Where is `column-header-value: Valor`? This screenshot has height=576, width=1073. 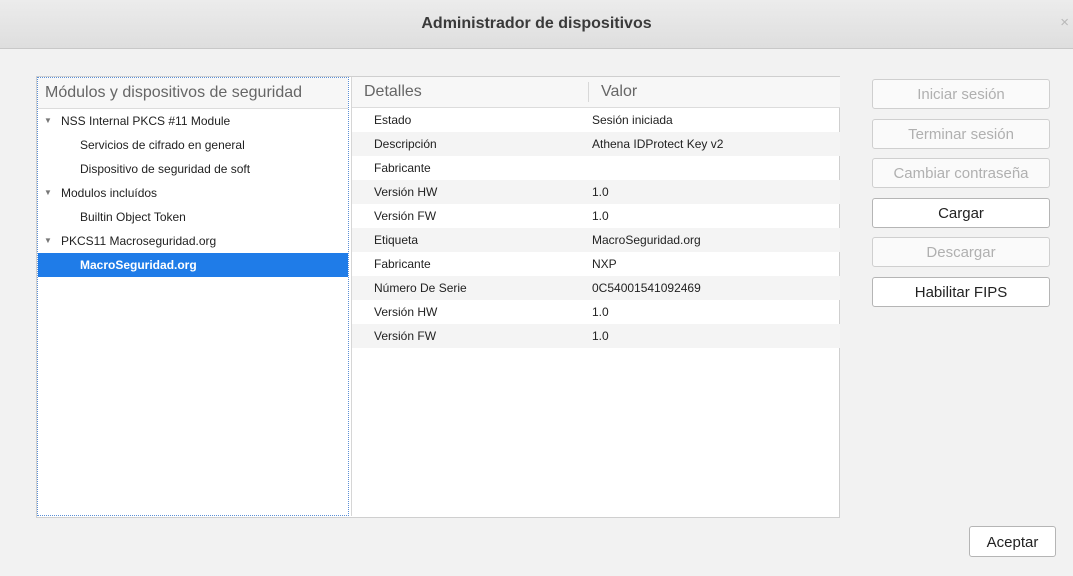 column-header-value: Valor is located at coordinates (619, 92).